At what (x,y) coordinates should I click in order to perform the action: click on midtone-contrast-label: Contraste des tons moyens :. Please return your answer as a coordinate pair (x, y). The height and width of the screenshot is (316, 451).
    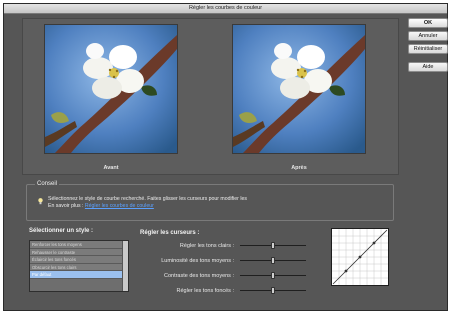
    Looking at the image, I should click on (198, 276).